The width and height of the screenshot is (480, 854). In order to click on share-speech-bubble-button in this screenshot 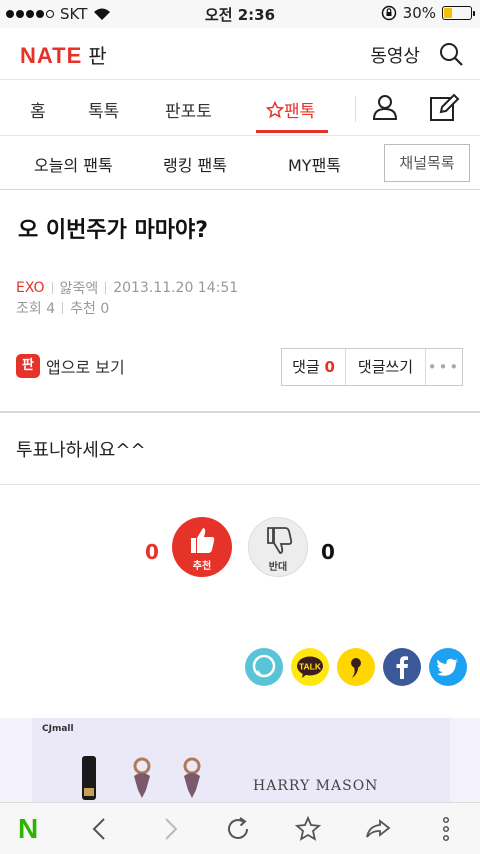, I will do `click(264, 667)`.